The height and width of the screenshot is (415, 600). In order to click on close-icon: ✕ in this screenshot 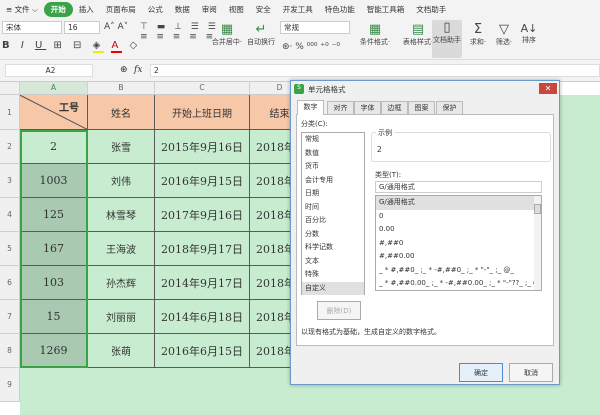, I will do `click(548, 88)`.